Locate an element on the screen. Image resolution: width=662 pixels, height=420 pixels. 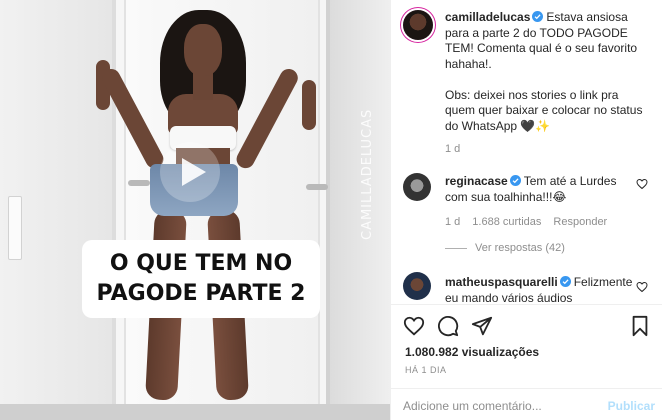
person-arm is located at coordinates (309, 105).